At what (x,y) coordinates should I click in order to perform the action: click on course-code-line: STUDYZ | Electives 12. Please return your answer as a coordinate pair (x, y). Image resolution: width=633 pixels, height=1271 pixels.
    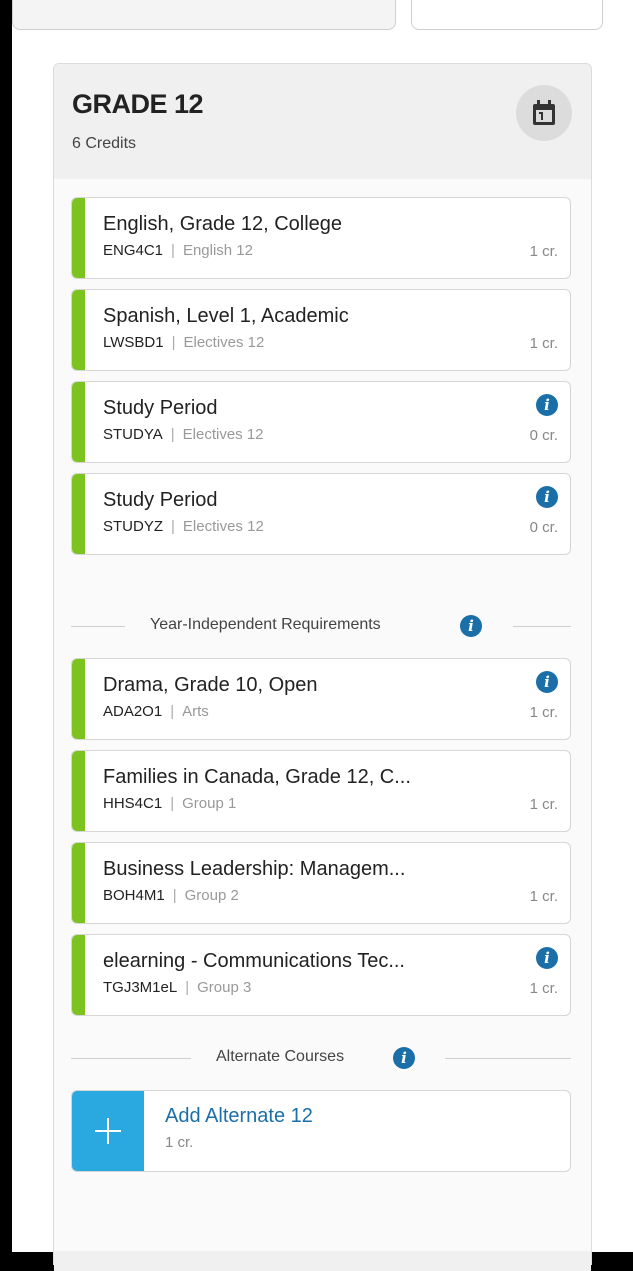
    Looking at the image, I should click on (183, 526).